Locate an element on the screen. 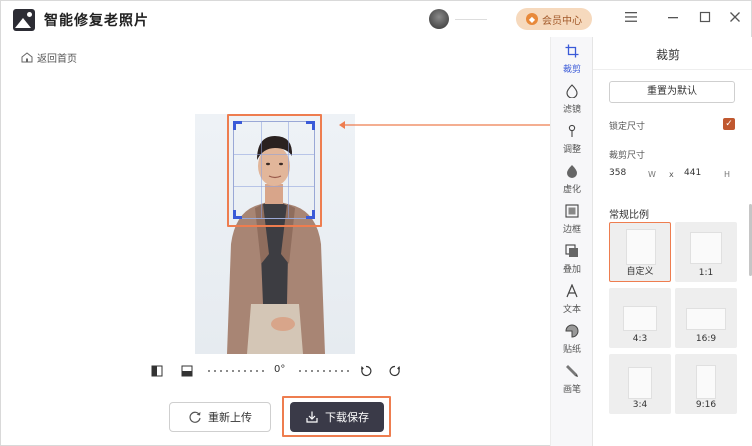 This screenshot has width=752, height=446. tool-label: 叠加 is located at coordinates (571, 270).